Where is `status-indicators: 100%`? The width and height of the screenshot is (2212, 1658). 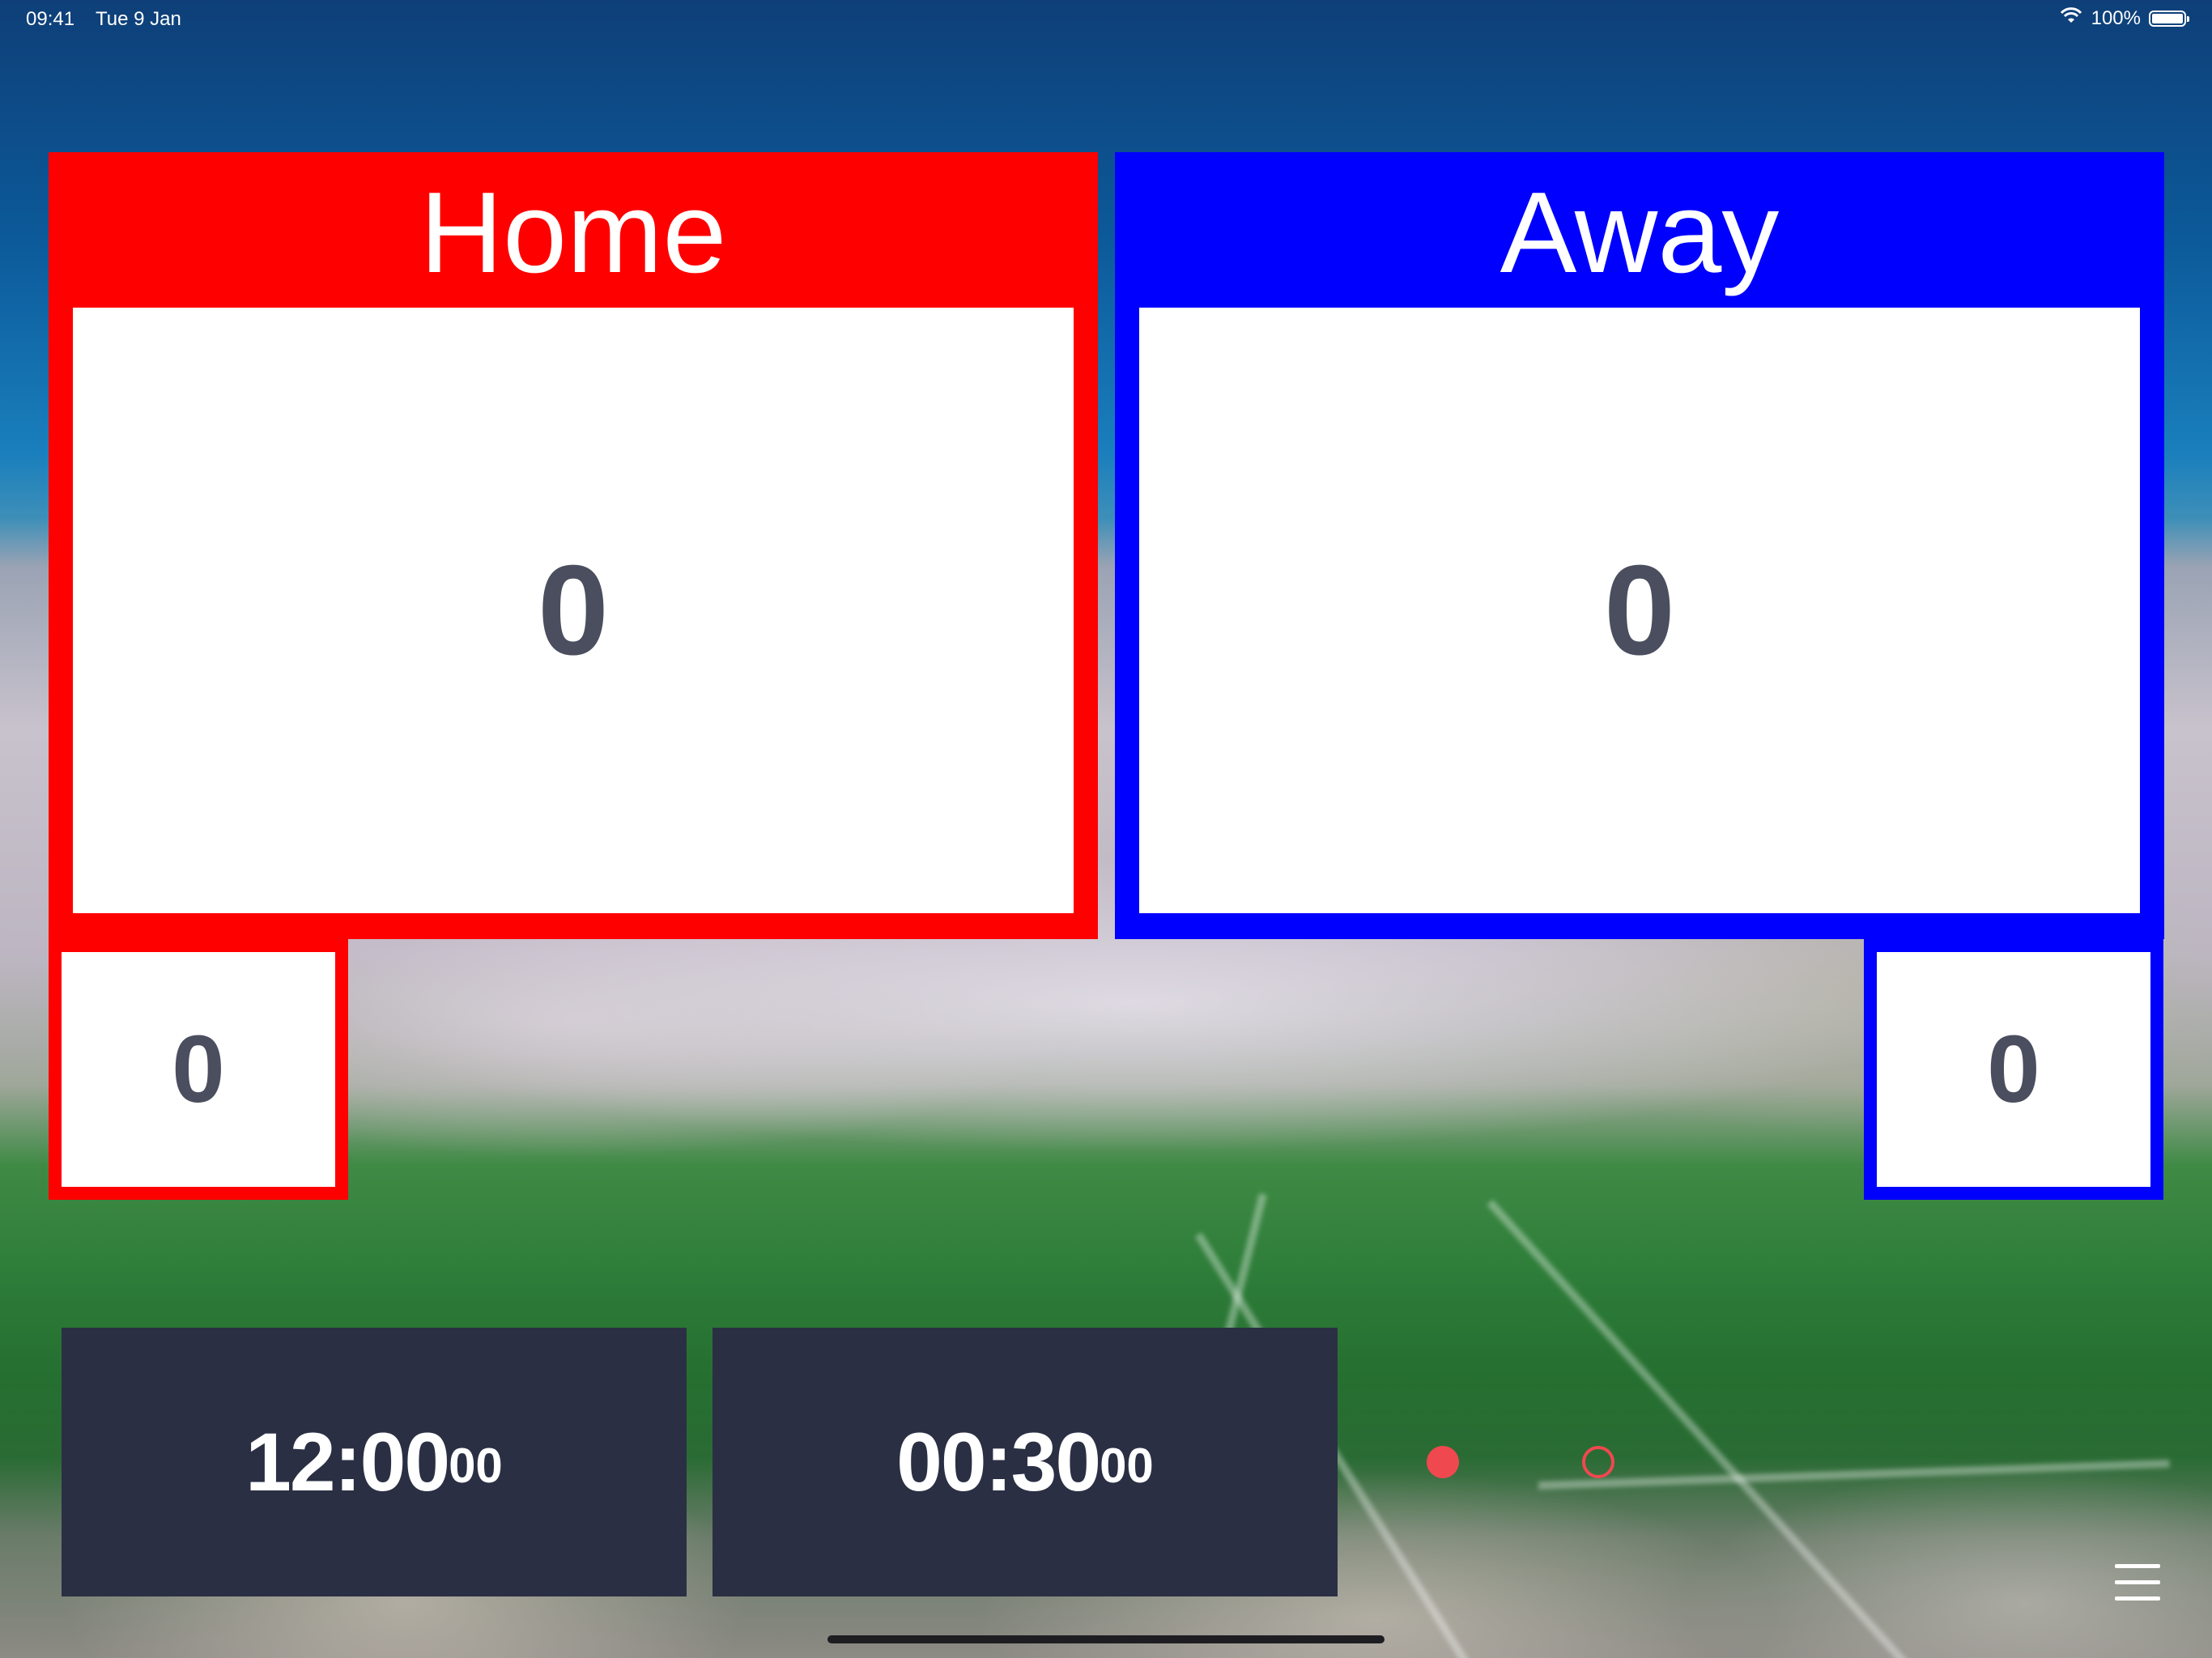
status-indicators: 100% is located at coordinates (2124, 18).